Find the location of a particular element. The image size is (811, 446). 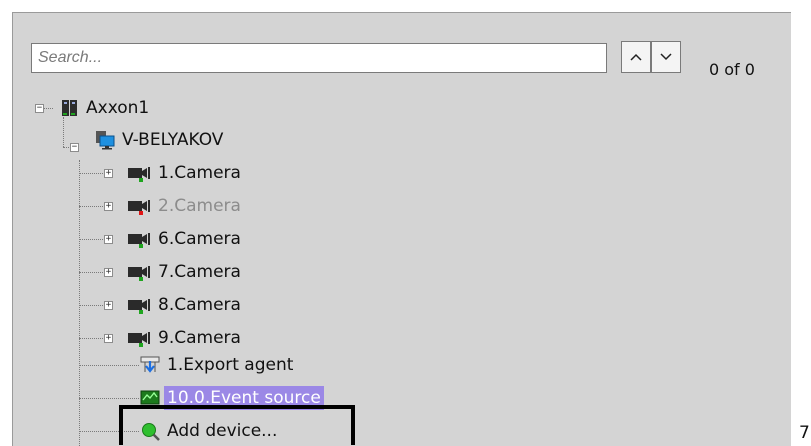

tree-node-camera: 6.Camera is located at coordinates (185, 239).